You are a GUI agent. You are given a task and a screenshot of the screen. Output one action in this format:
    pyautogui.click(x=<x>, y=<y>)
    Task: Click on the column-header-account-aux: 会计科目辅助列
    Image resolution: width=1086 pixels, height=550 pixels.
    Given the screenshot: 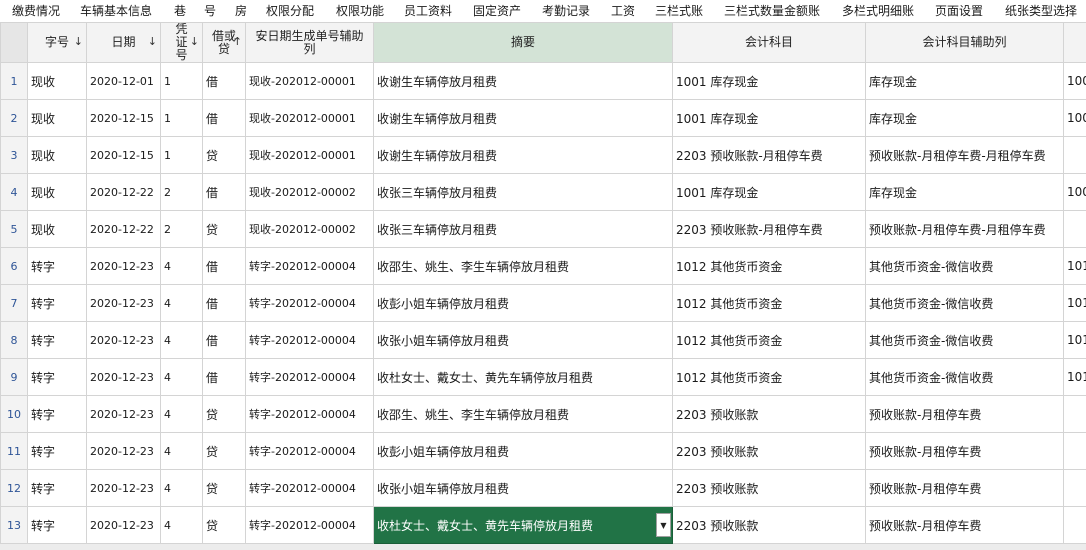 What is the action you would take?
    pyautogui.click(x=964, y=42)
    